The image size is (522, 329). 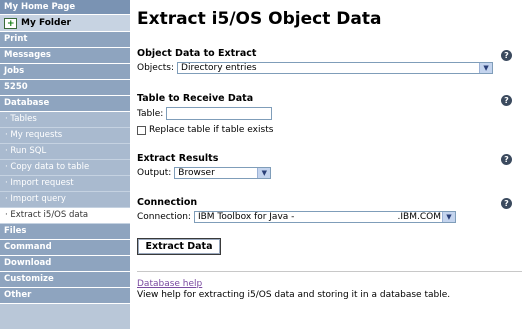 What do you see at coordinates (335, 68) in the screenshot?
I see `objects-select: Directory entries ▼` at bounding box center [335, 68].